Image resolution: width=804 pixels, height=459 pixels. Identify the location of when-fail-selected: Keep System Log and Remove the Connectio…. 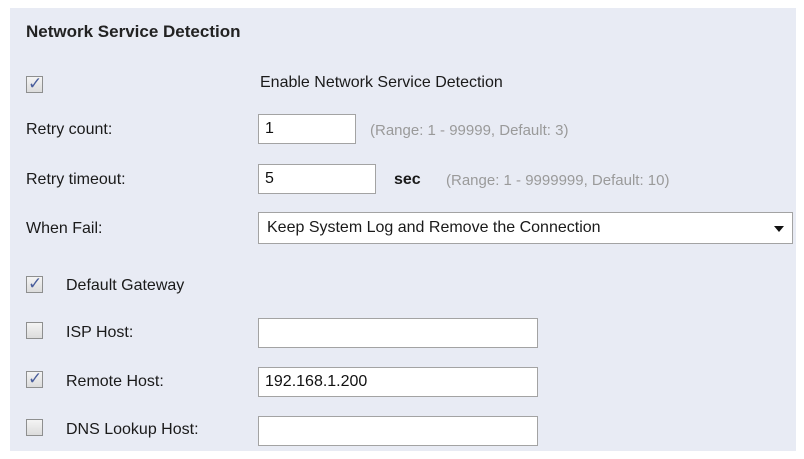
(434, 227).